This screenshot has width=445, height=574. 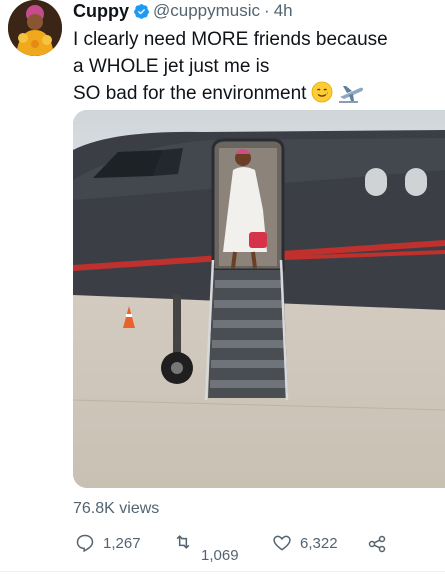 I want to click on like-button: 6,322, so click(x=305, y=543).